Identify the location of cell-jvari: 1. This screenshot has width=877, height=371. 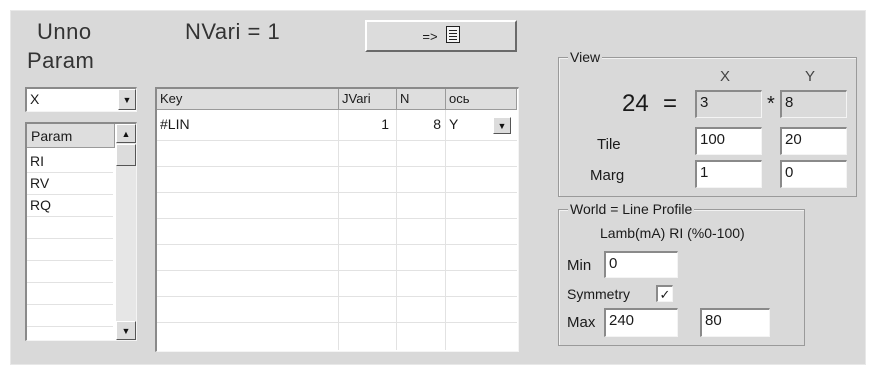
(366, 125).